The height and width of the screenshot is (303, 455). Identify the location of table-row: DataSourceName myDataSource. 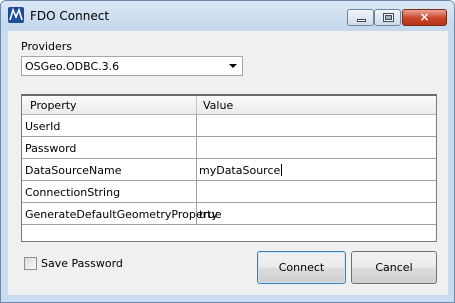
(229, 170).